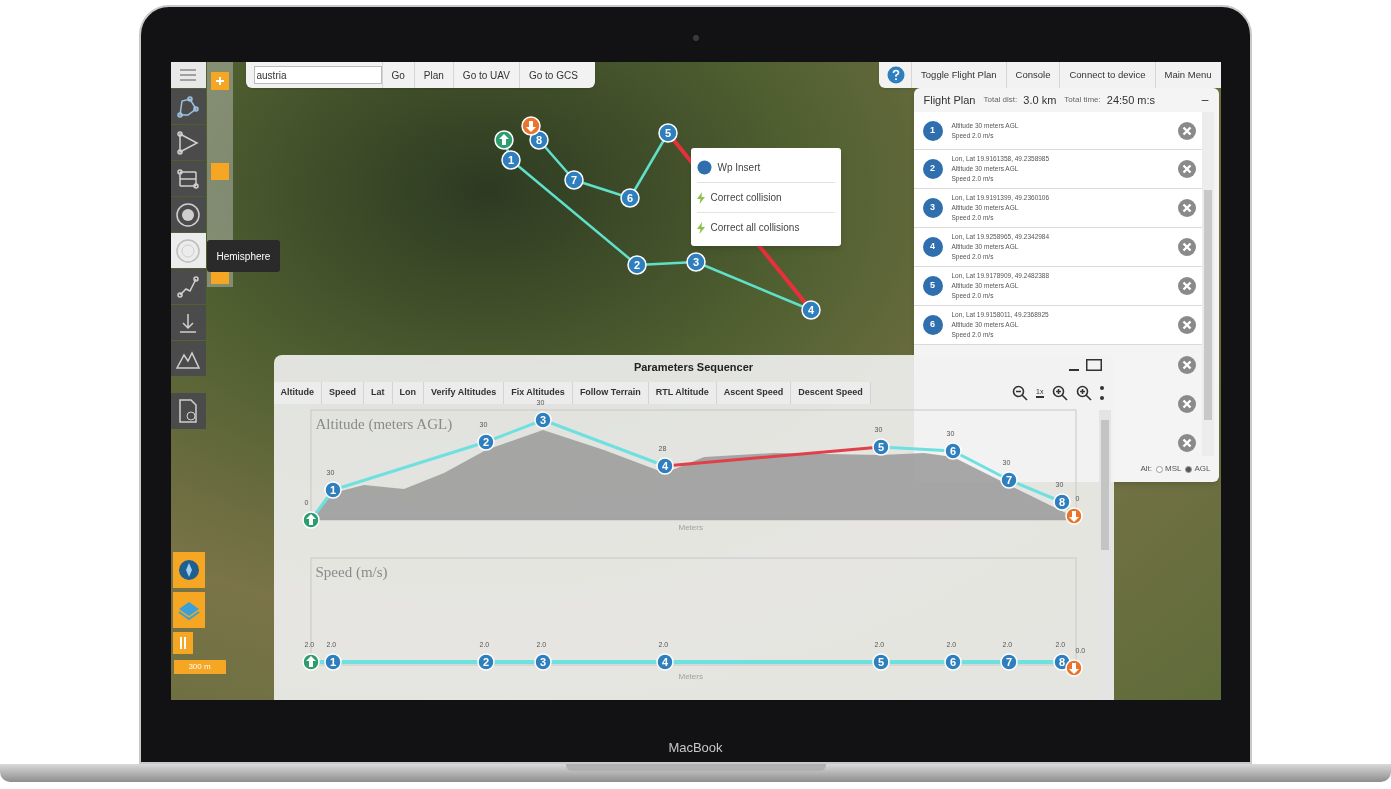 The height and width of the screenshot is (789, 1391). I want to click on compass-icon, so click(188, 570).